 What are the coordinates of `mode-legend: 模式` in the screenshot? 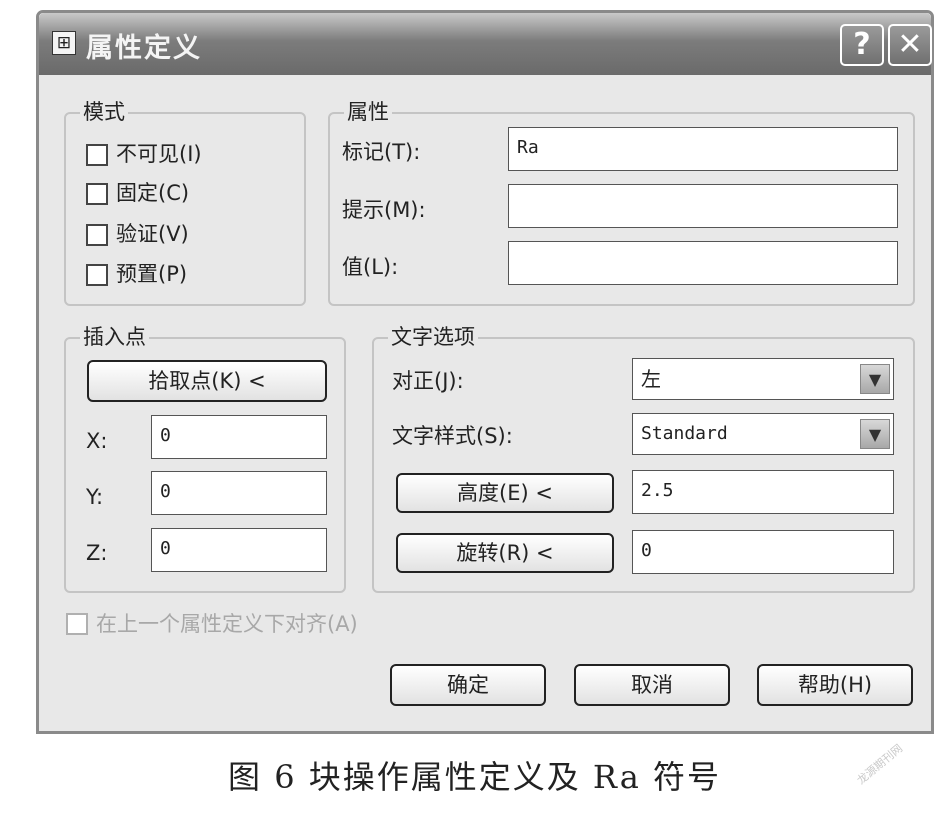 It's located at (104, 112).